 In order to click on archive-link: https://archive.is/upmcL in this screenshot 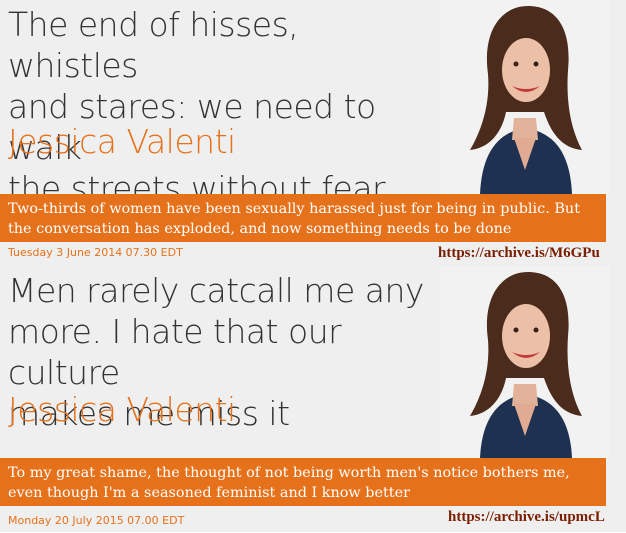, I will do `click(526, 517)`.